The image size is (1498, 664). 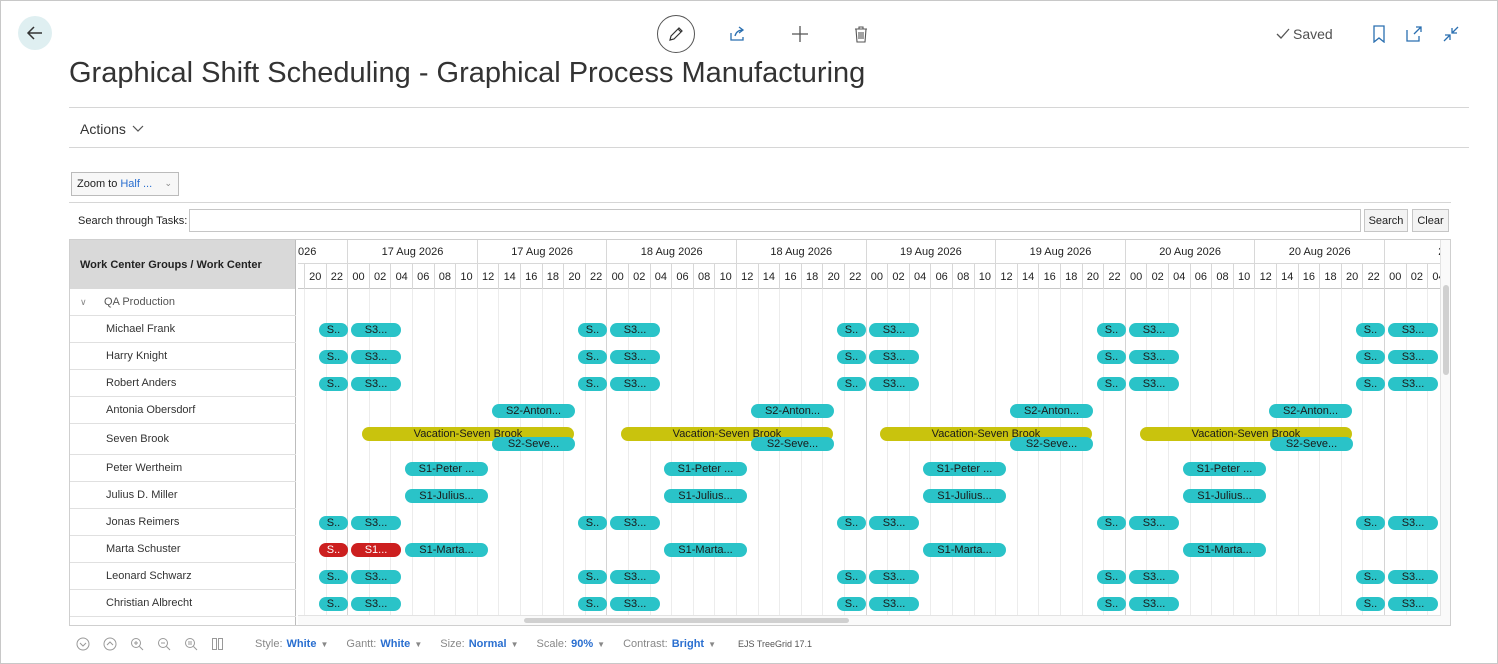 What do you see at coordinates (183, 522) in the screenshot?
I see `work-center-row: Jonas Reimers` at bounding box center [183, 522].